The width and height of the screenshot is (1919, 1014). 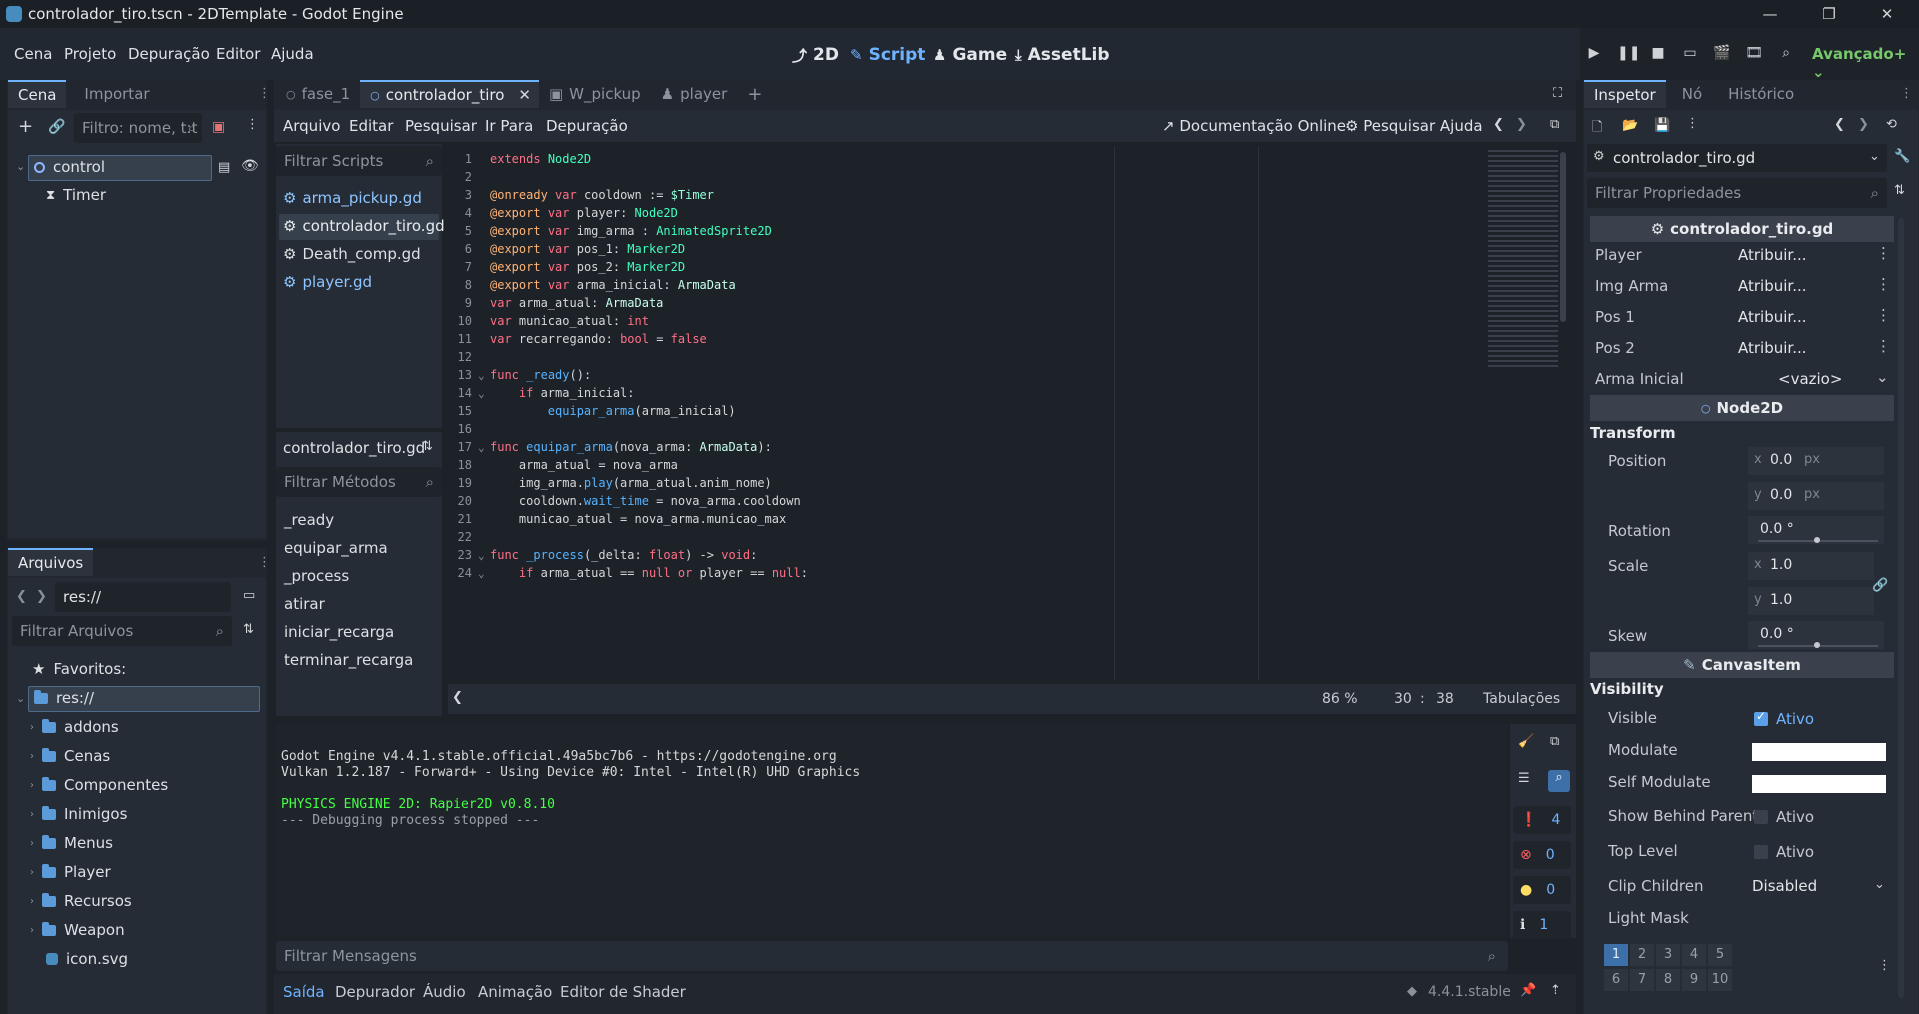 What do you see at coordinates (21, 596) in the screenshot?
I see `back-icon: ❮` at bounding box center [21, 596].